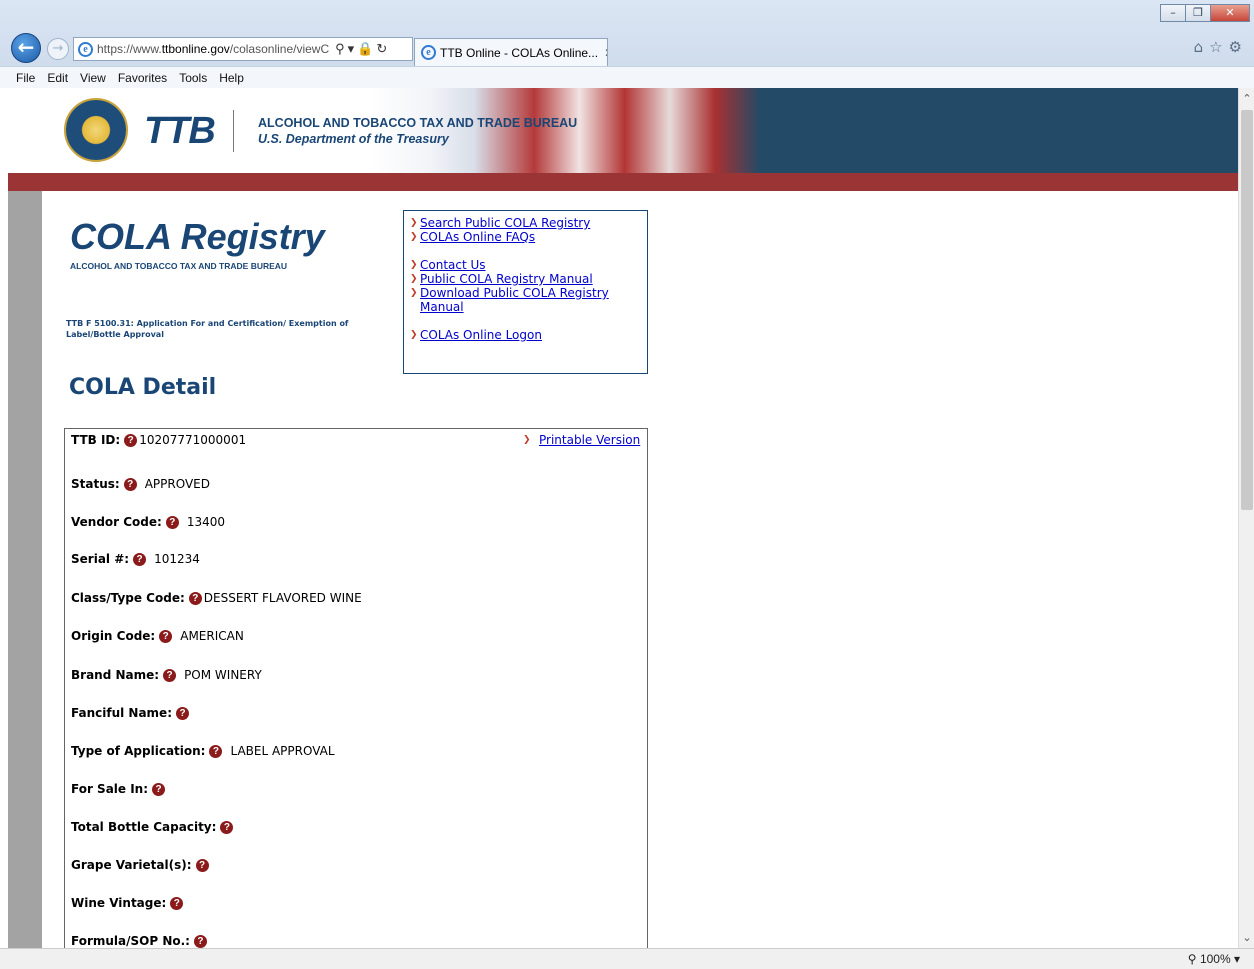  Describe the element at coordinates (121, 713) in the screenshot. I see `field-label: Fanciful Name:` at that location.